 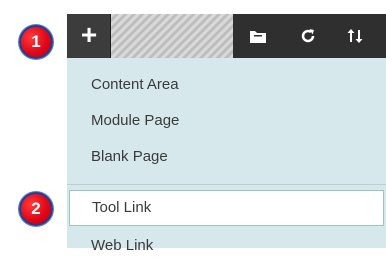 I want to click on plus-icon: +, so click(x=89, y=34).